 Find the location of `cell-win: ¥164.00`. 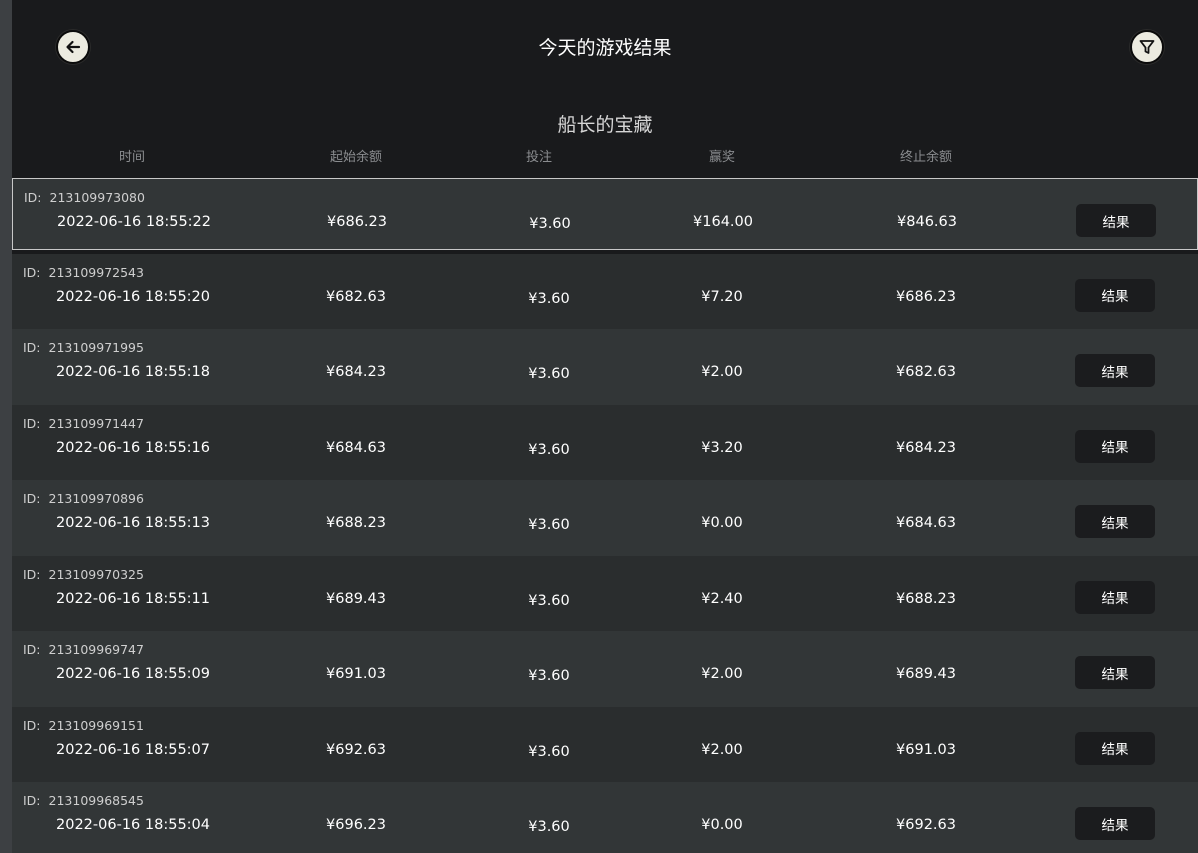

cell-win: ¥164.00 is located at coordinates (723, 222).